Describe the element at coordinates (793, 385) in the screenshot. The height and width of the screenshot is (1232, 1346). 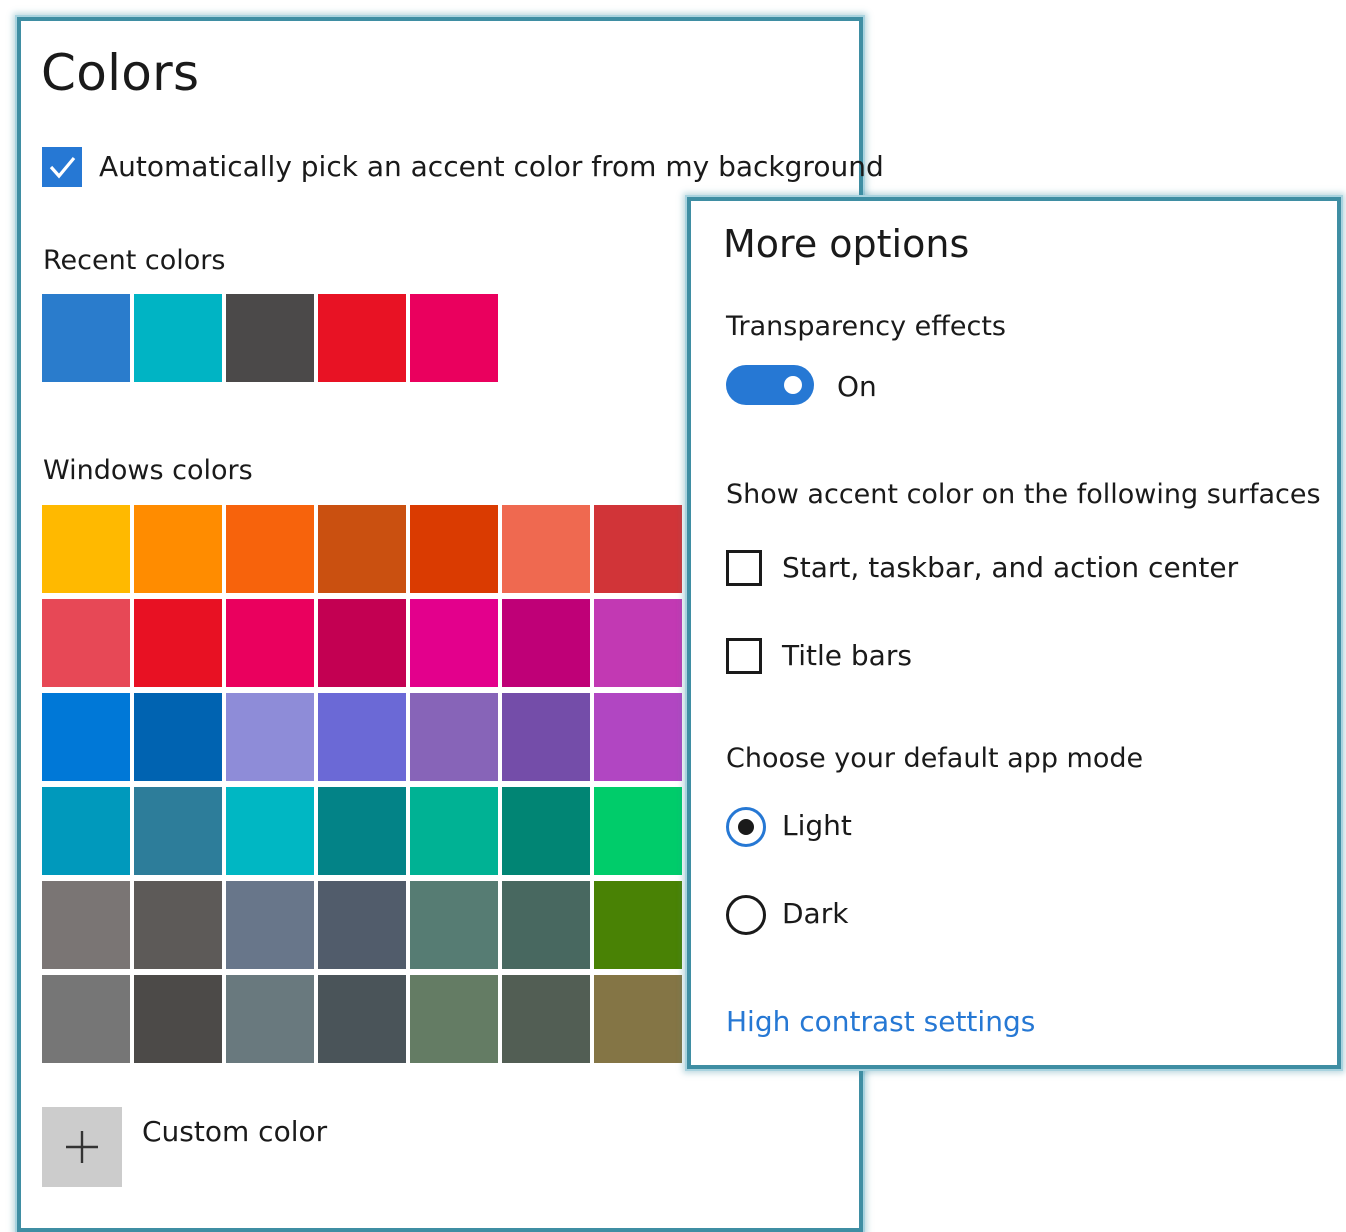
I see `toggle-knob` at that location.